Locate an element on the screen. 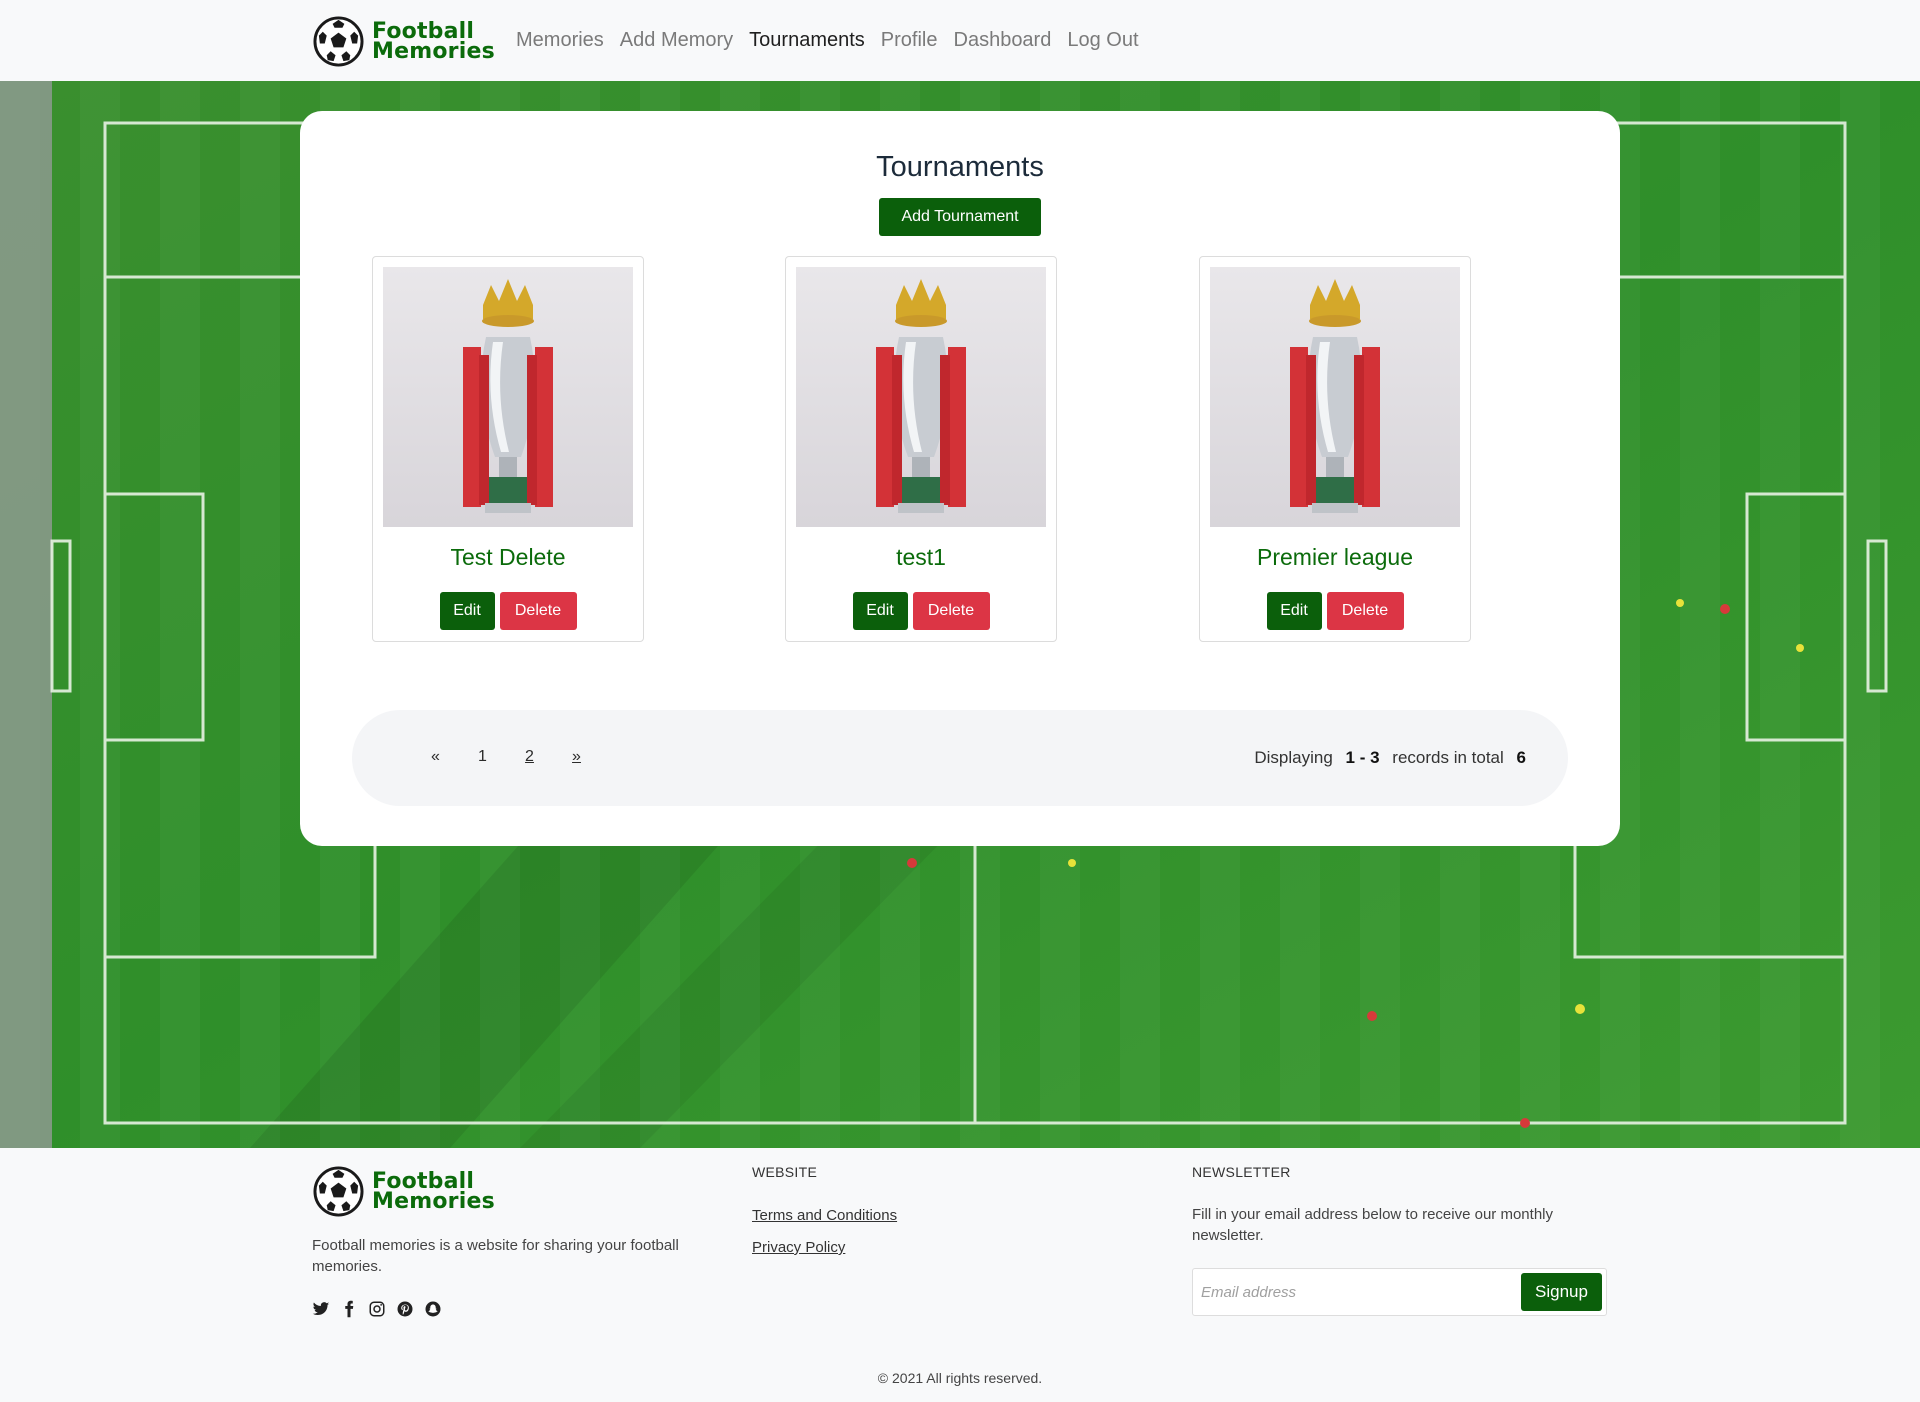 This screenshot has width=1920, height=1402. nav-log-out: Log Out is located at coordinates (1102, 40).